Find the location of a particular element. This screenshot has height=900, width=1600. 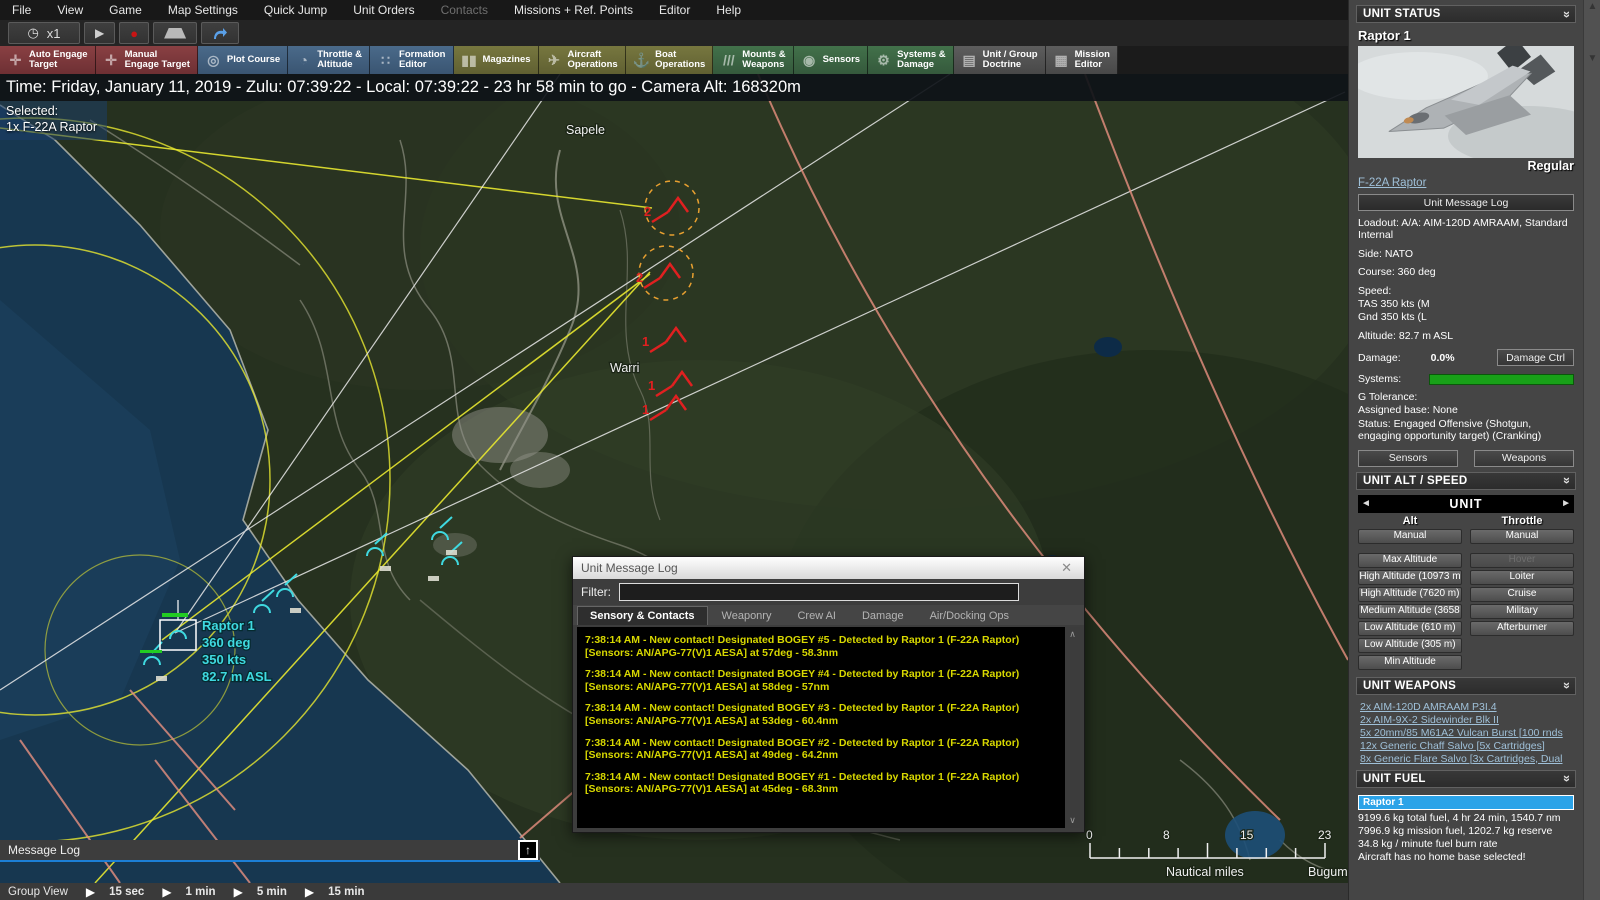

unit-name: Raptor 1 is located at coordinates (1384, 35).